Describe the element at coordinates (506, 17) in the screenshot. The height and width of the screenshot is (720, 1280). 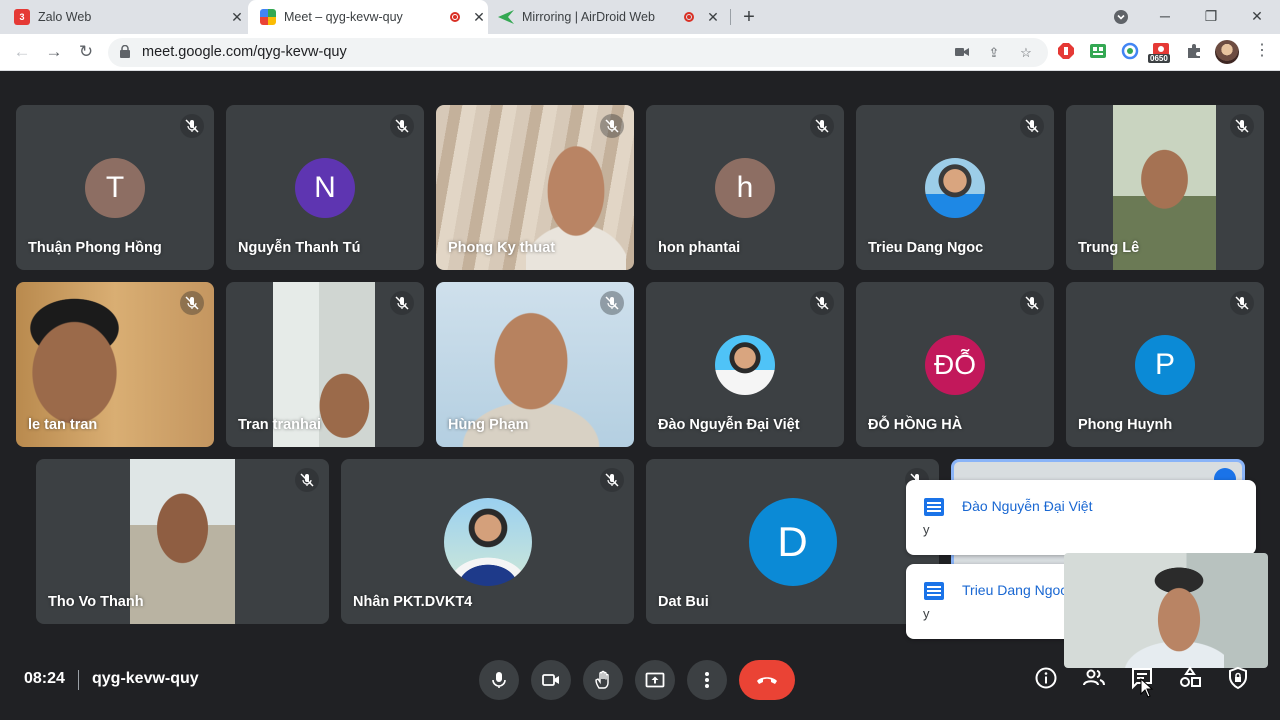
I see `airdroid-favicon-icon` at that location.